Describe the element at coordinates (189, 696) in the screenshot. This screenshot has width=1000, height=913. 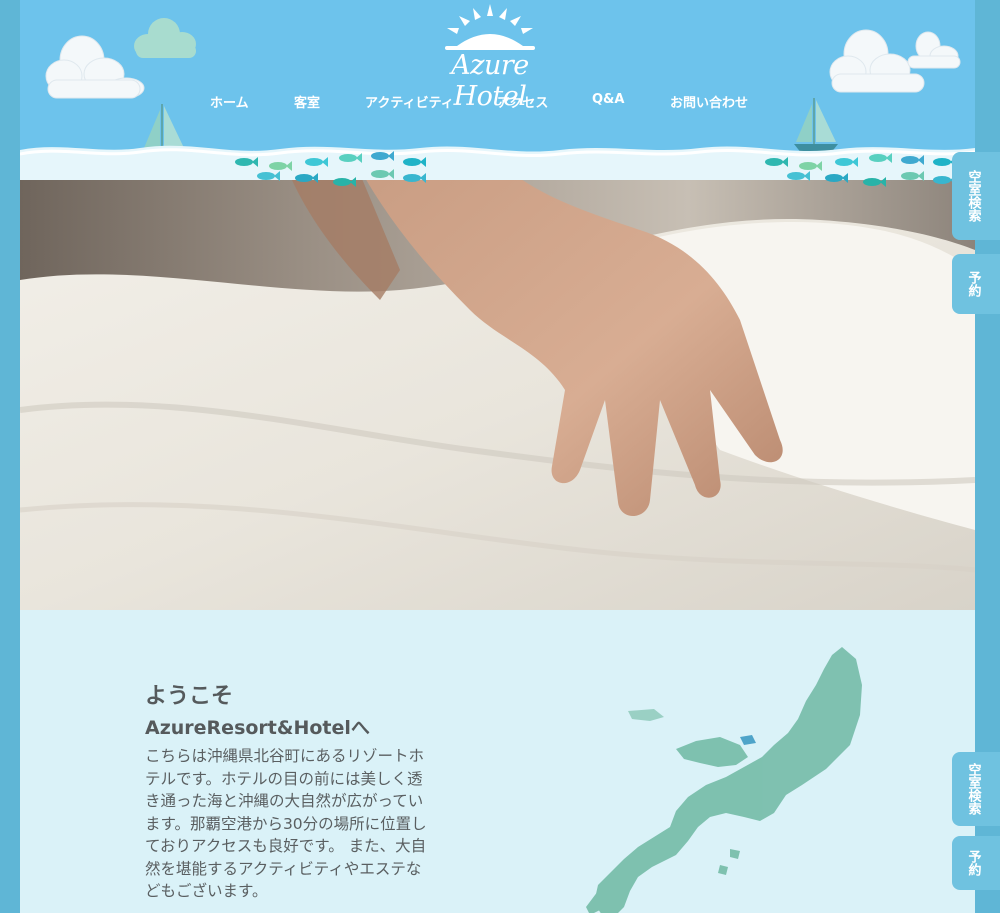
I see `welcome-title: ようこそ` at that location.